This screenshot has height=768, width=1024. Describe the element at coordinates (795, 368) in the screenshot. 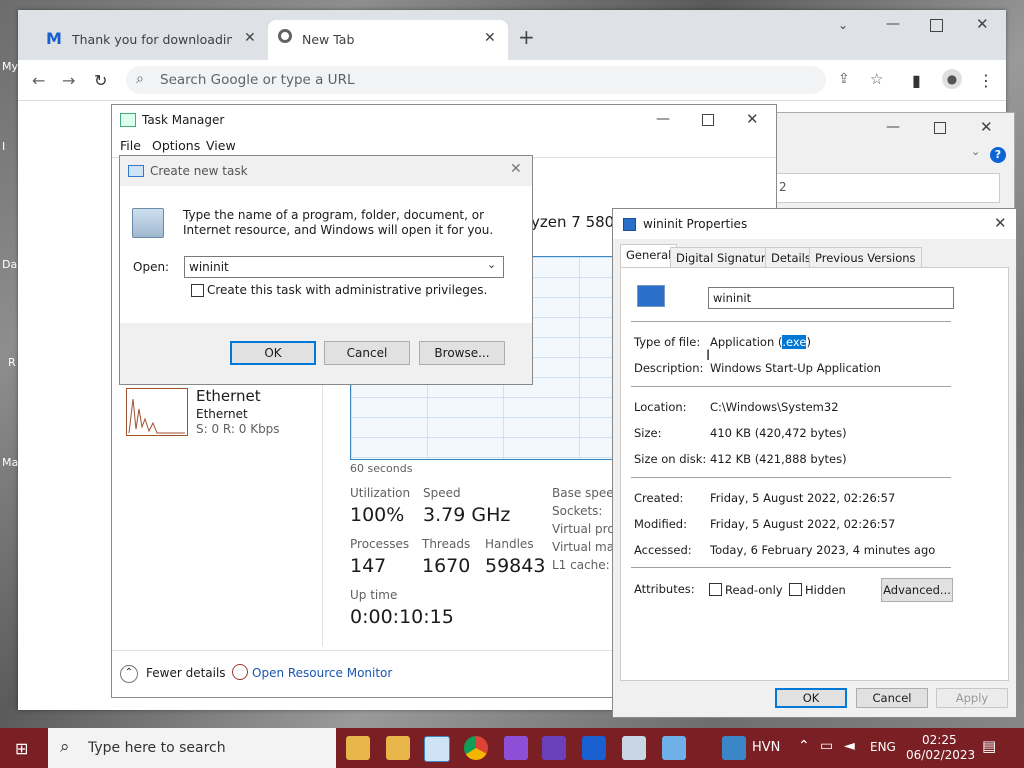

I see `description-value: Windows Start-Up Application` at that location.